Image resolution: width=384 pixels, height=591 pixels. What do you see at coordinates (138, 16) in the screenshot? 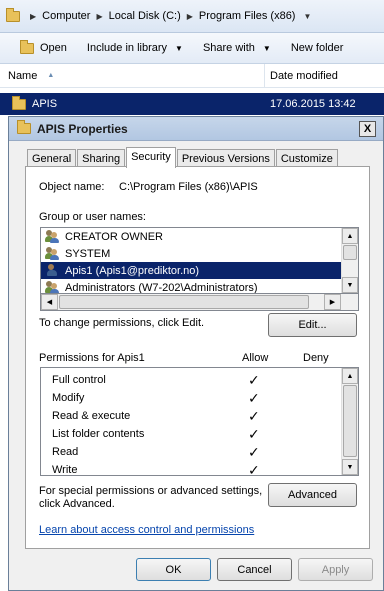
I see `breadcrumb-local-disk: ▶ Local Disk (C:)` at bounding box center [138, 16].